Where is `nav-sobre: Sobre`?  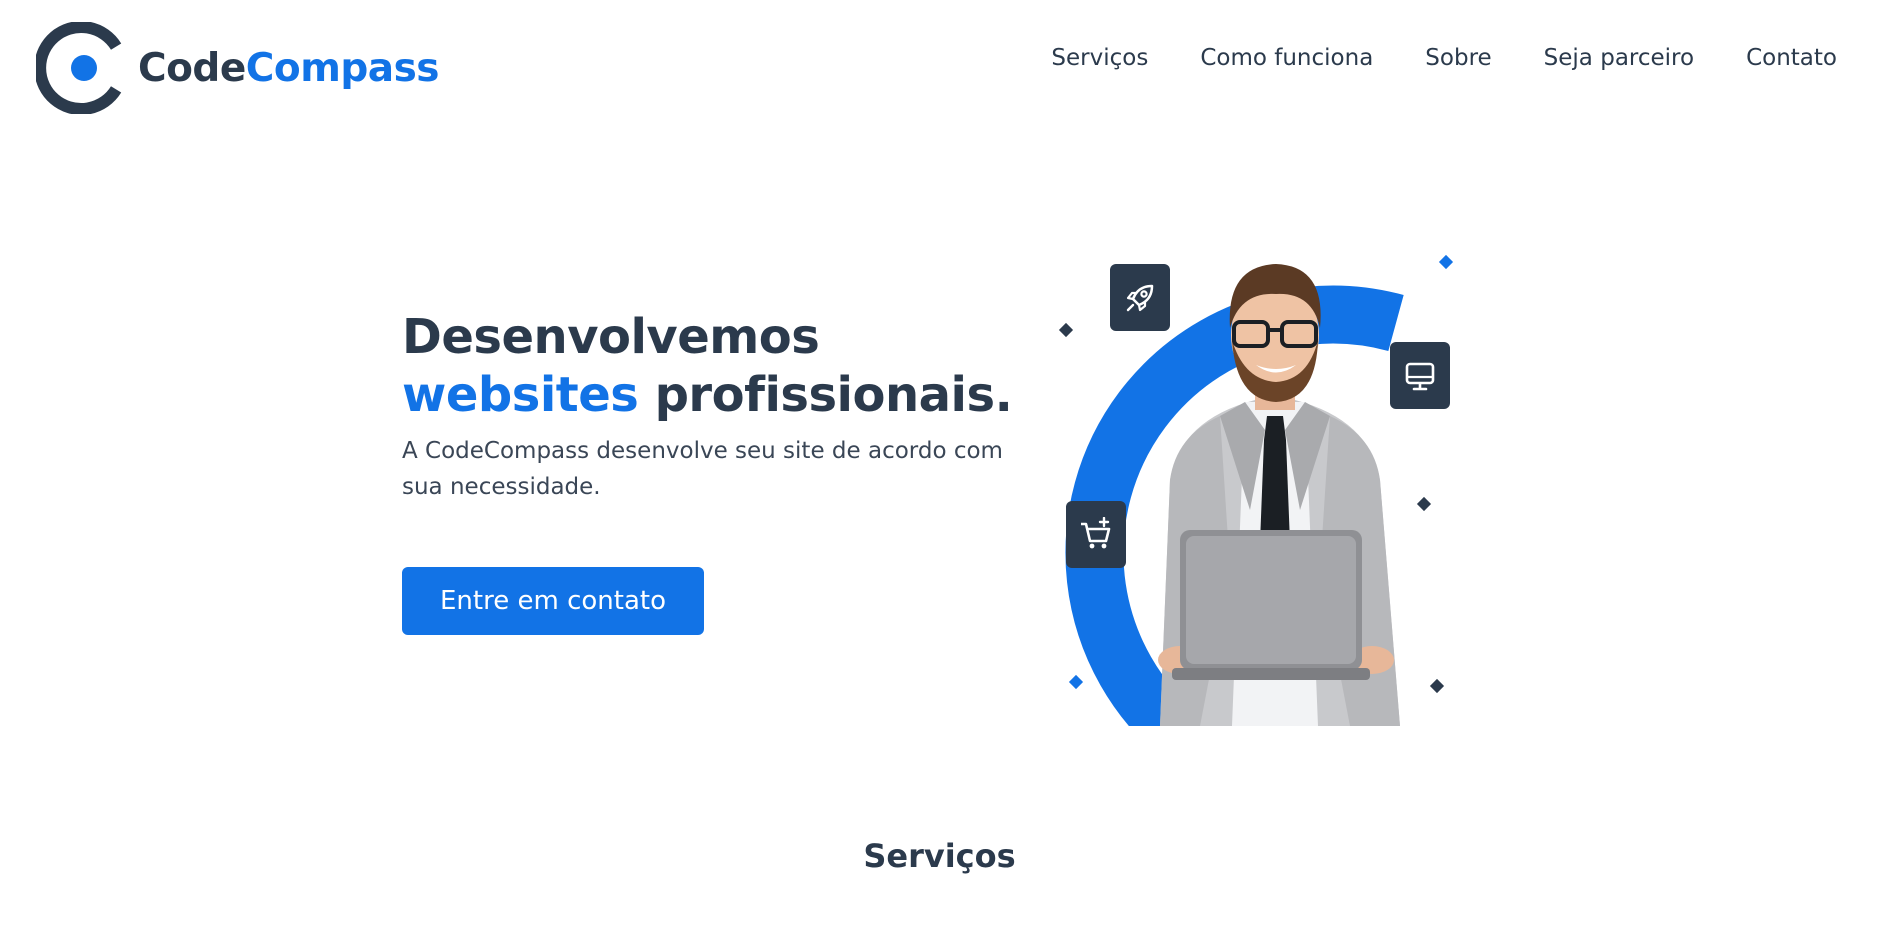 nav-sobre: Sobre is located at coordinates (1458, 58).